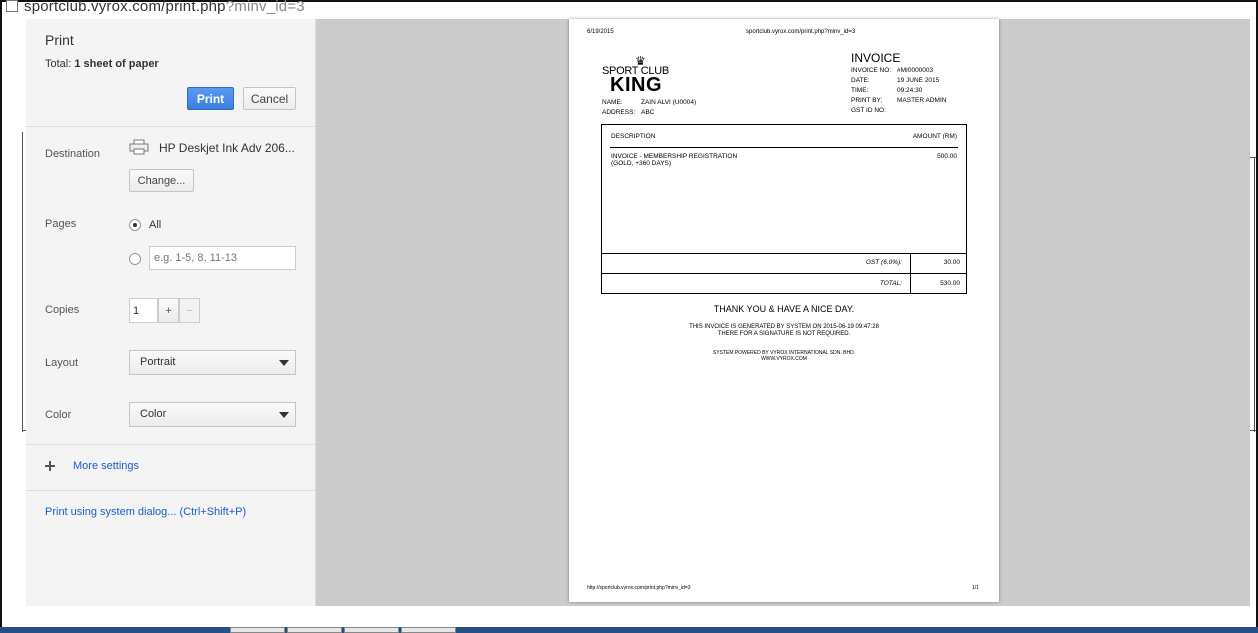 The image size is (1258, 633). Describe the element at coordinates (210, 98) in the screenshot. I see `print-button: Print` at that location.